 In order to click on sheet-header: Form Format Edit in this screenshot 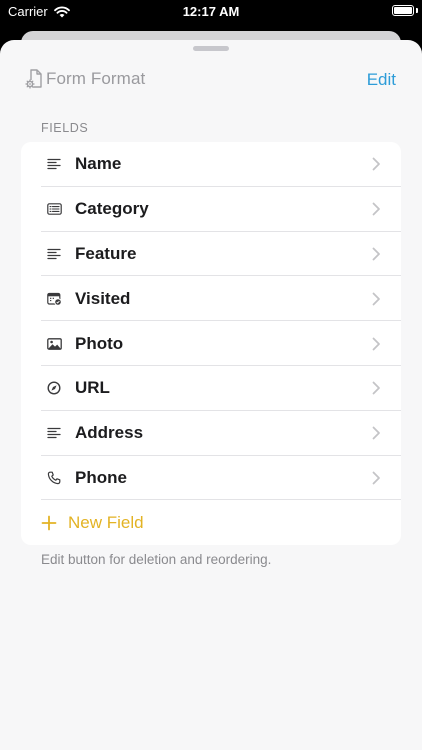, I will do `click(211, 79)`.